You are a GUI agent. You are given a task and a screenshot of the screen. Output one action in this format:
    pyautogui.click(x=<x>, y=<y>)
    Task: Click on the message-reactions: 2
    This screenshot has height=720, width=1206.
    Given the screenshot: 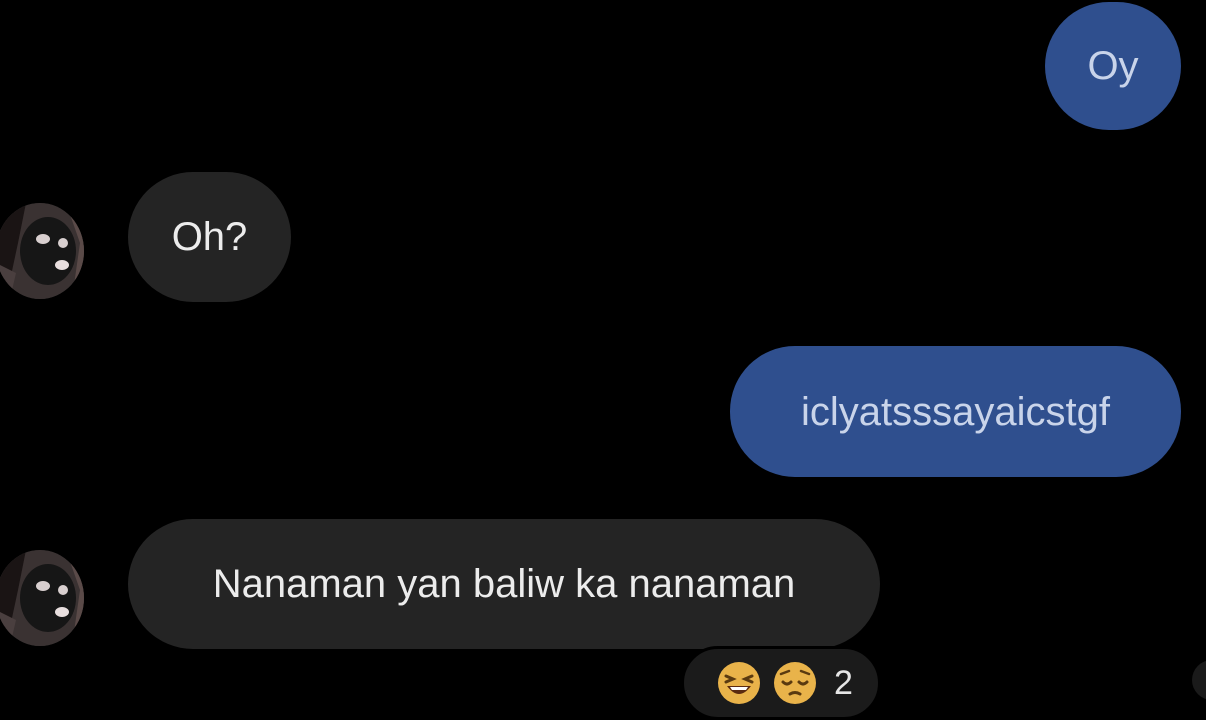 What is the action you would take?
    pyautogui.click(x=781, y=683)
    